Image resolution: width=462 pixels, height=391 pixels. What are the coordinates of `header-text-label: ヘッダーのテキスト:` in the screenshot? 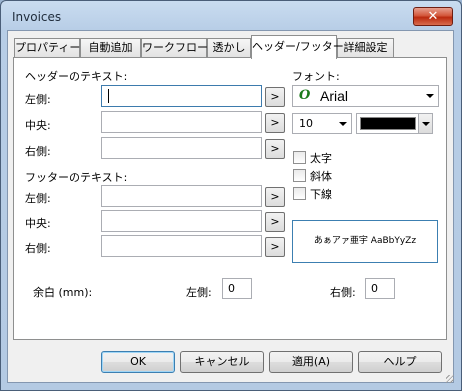 It's located at (76, 76).